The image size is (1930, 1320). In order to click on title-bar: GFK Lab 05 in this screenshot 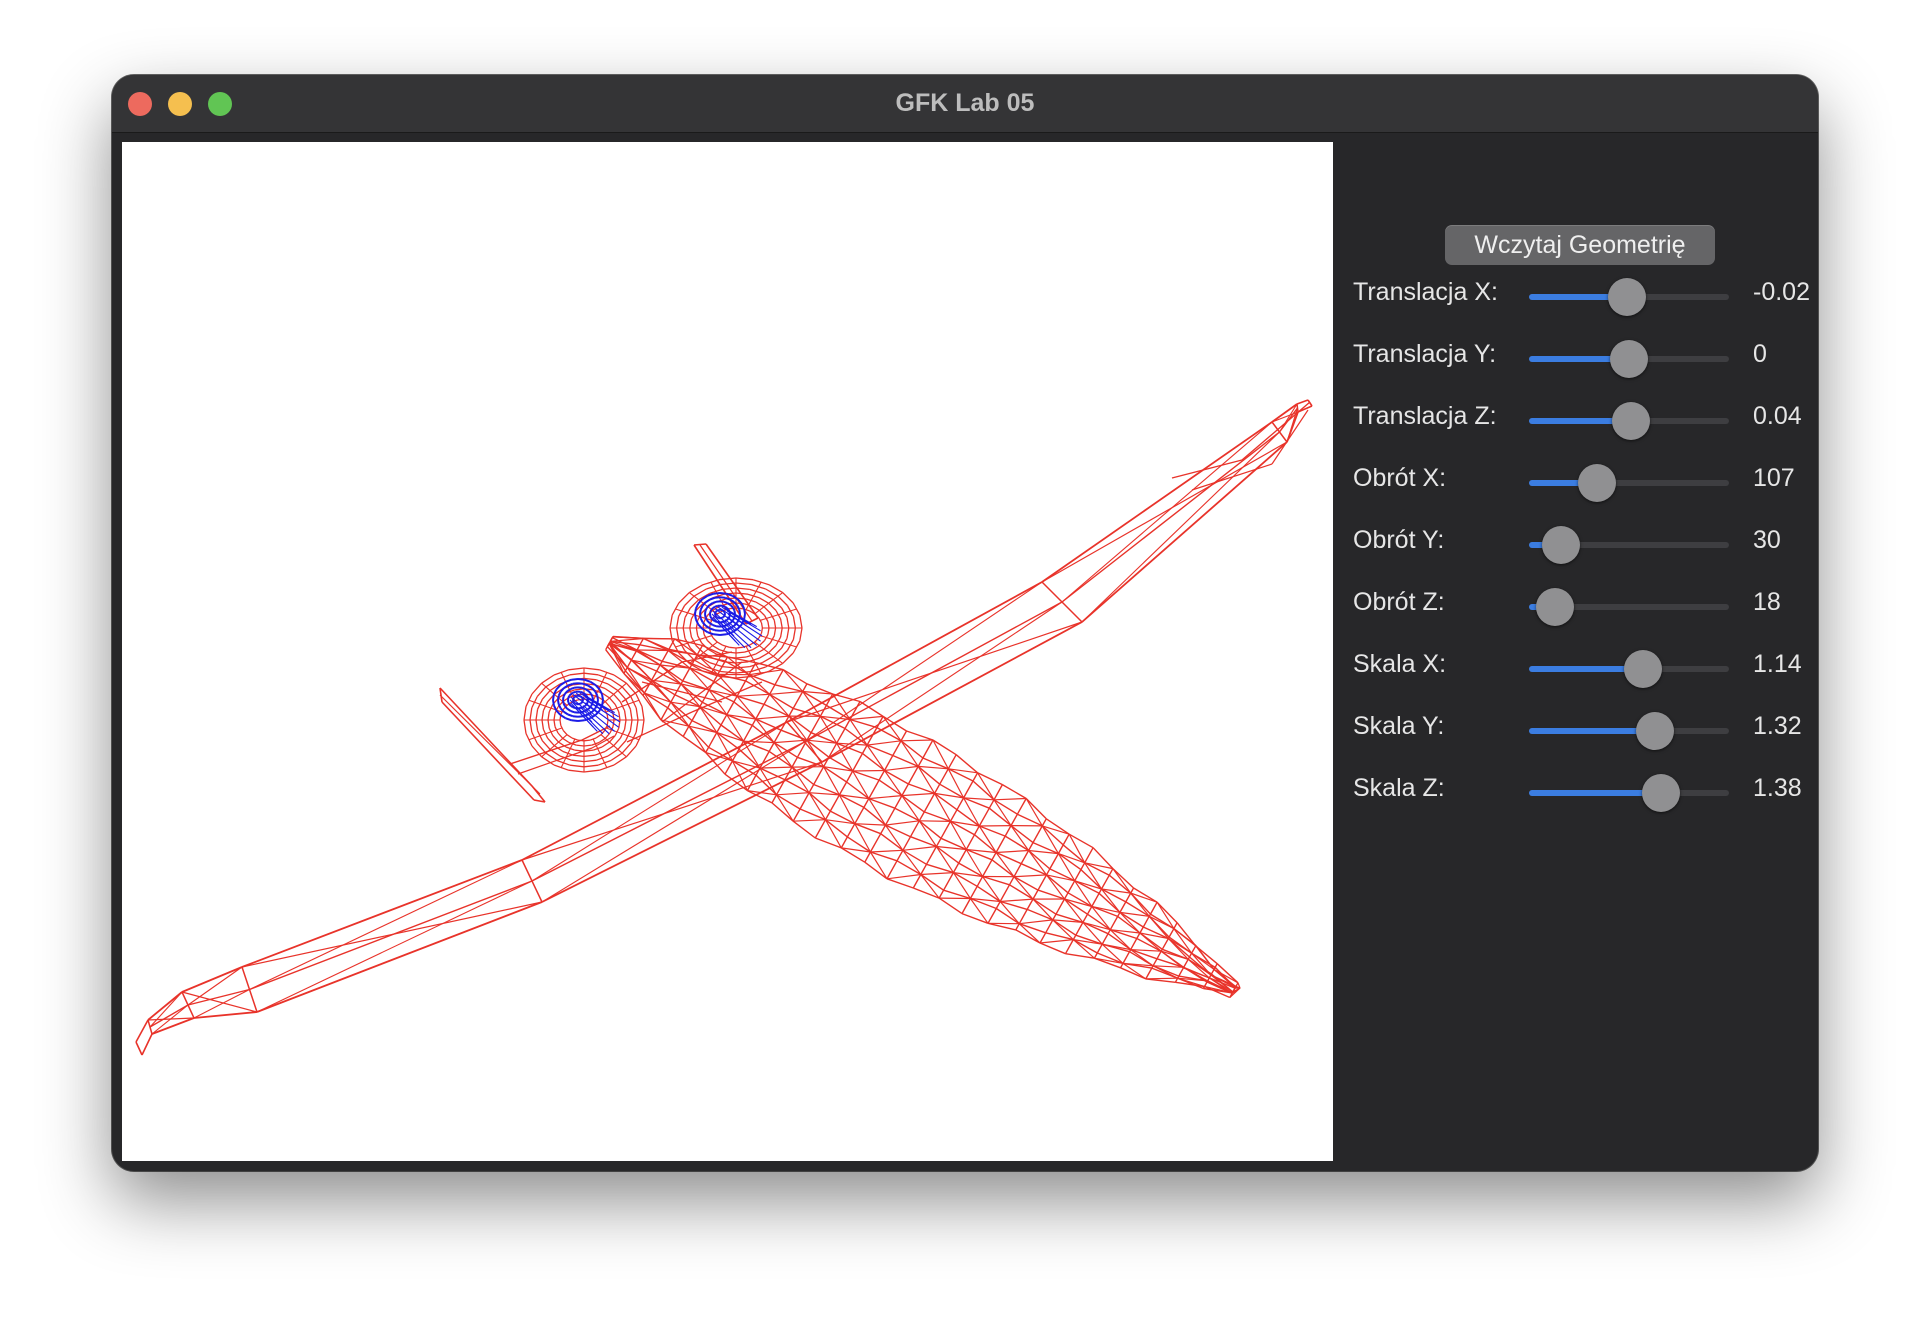, I will do `click(965, 104)`.